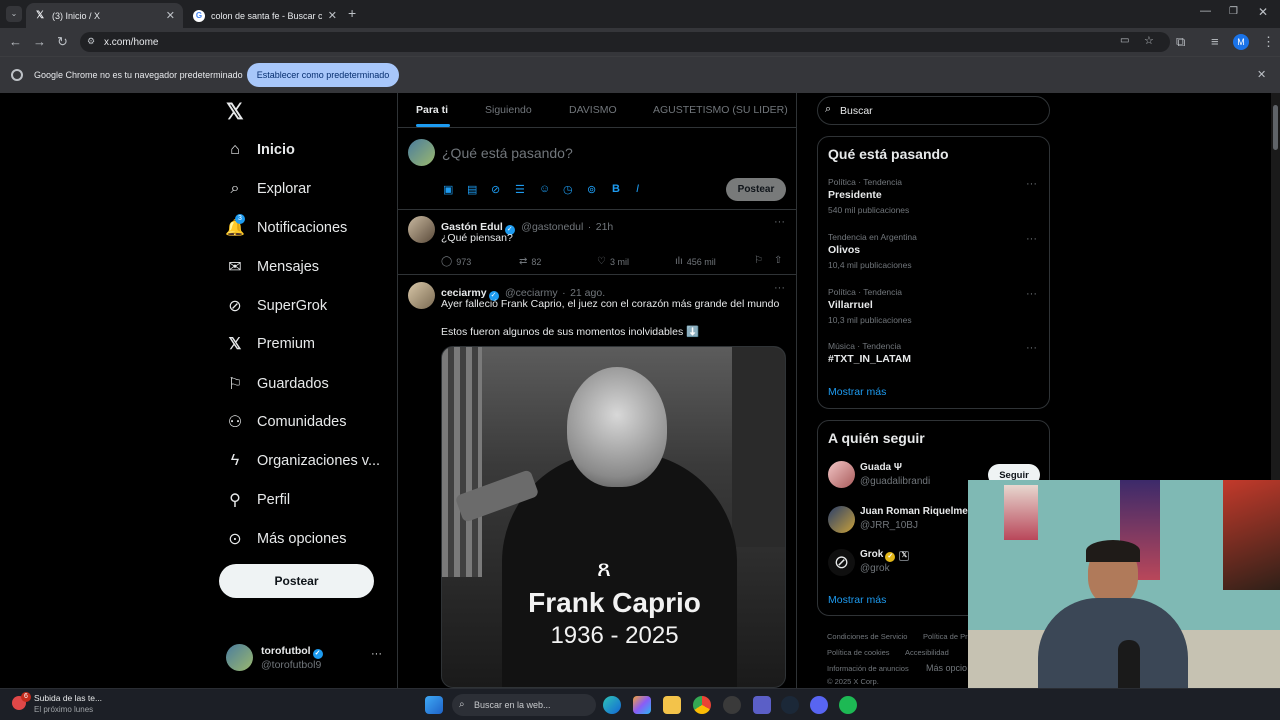  What do you see at coordinates (642, 705) in the screenshot?
I see `copilot-icon` at bounding box center [642, 705].